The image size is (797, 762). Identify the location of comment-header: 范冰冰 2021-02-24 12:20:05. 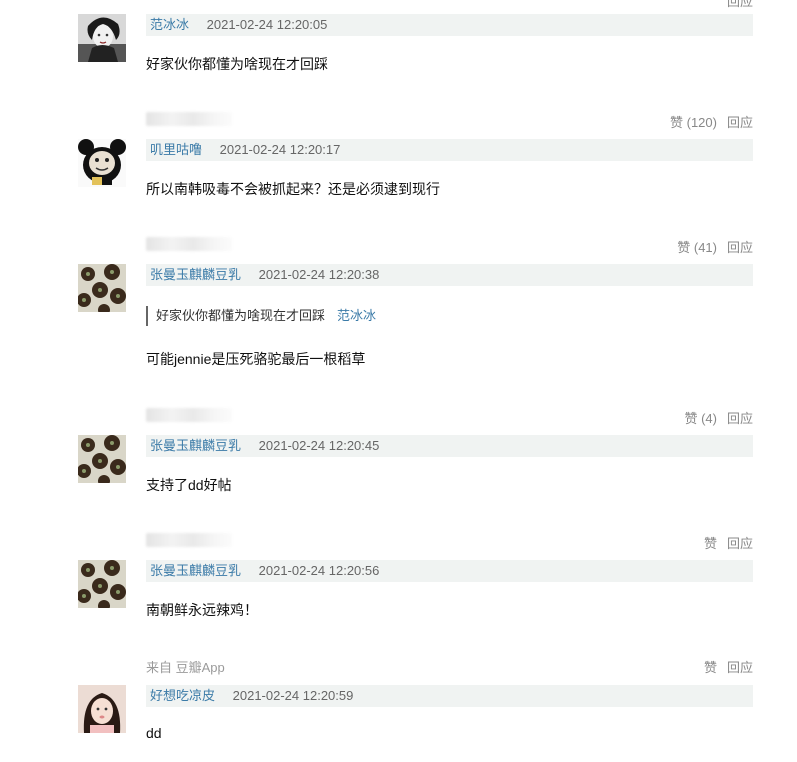
(449, 25).